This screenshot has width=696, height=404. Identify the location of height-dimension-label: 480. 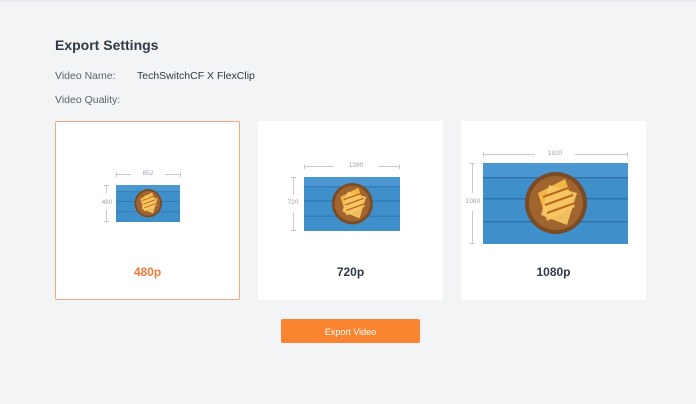
(107, 202).